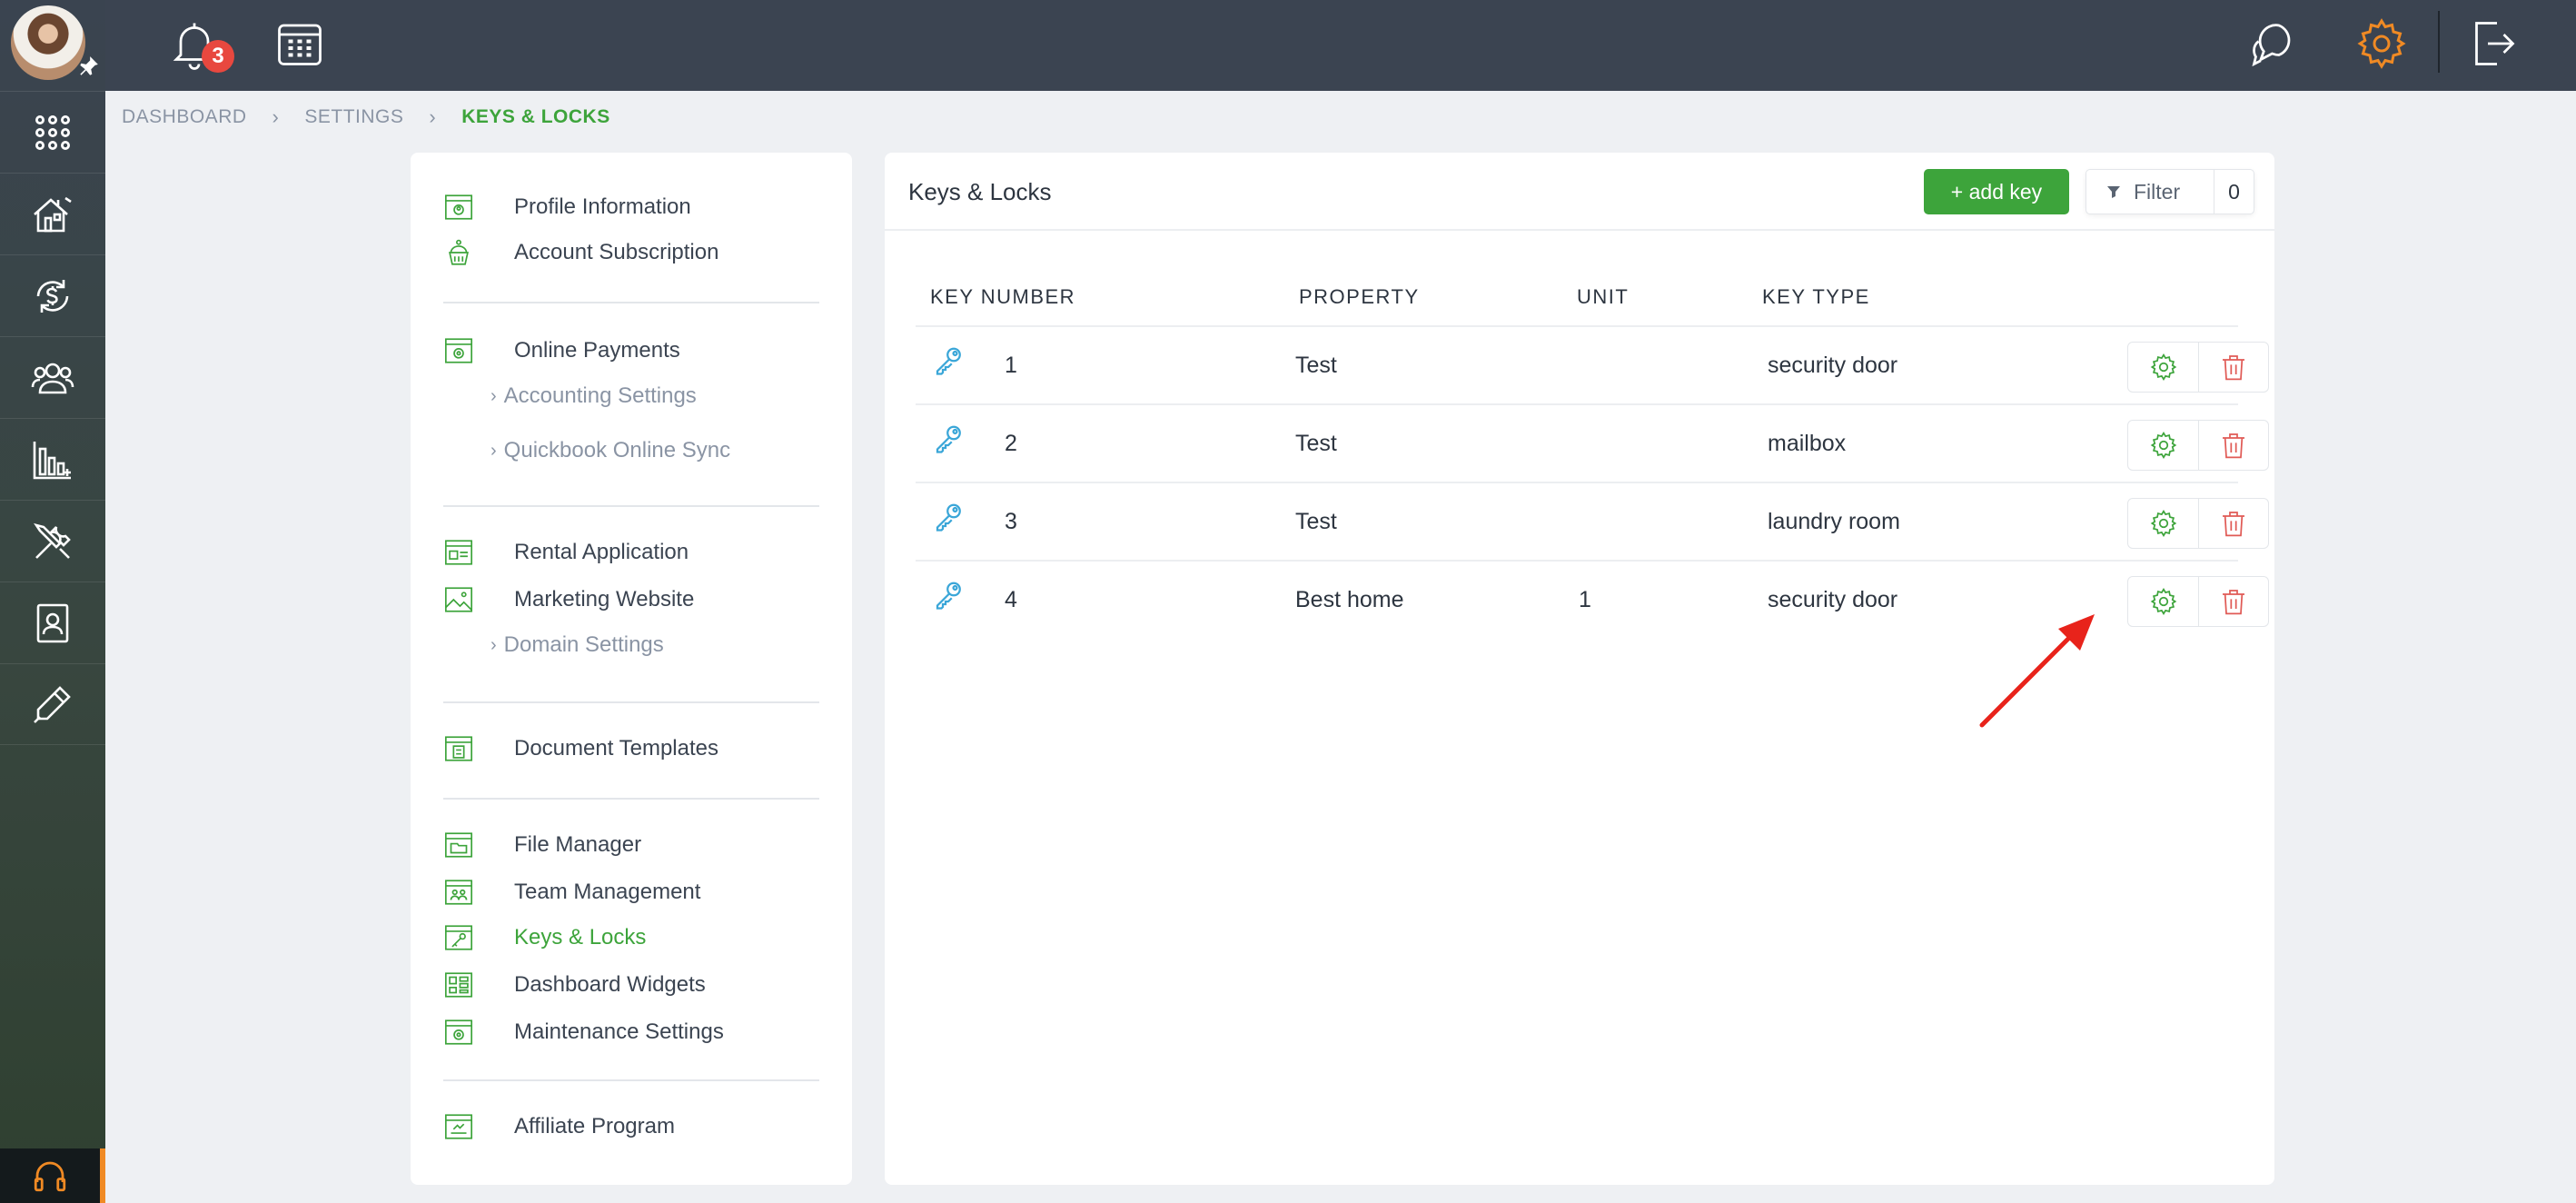 This screenshot has height=1203, width=2576. What do you see at coordinates (542, 845) in the screenshot?
I see `menu-file-manager: File Manager` at bounding box center [542, 845].